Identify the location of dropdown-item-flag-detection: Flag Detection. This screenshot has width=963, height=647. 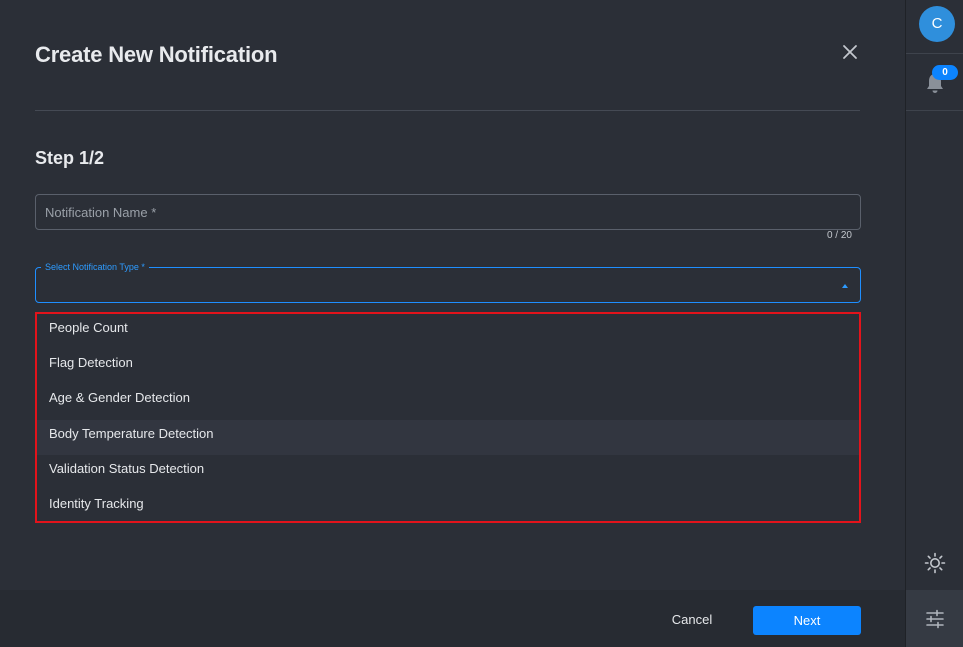
(448, 366).